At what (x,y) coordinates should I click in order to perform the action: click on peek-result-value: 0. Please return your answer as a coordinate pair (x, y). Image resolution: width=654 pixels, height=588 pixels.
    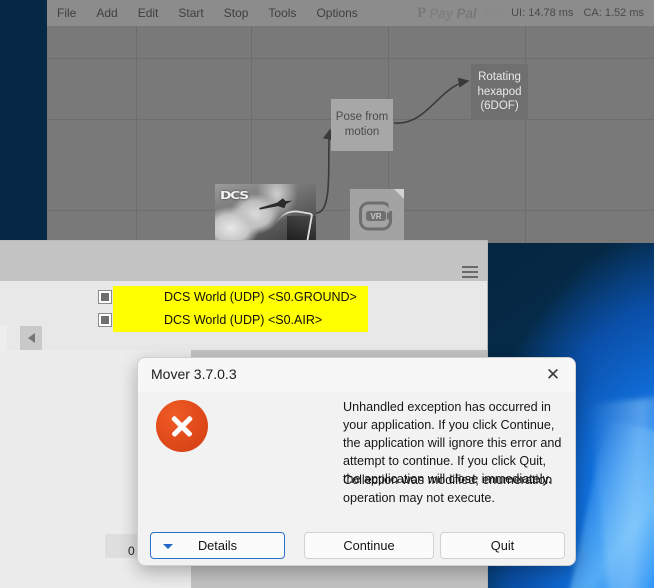
    Looking at the image, I should click on (131, 551).